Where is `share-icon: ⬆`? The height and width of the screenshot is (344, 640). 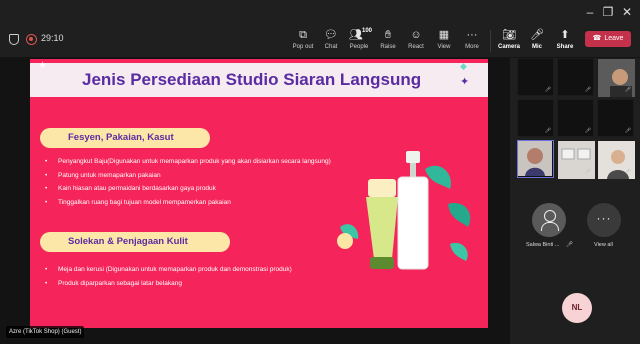 share-icon: ⬆ is located at coordinates (565, 35).